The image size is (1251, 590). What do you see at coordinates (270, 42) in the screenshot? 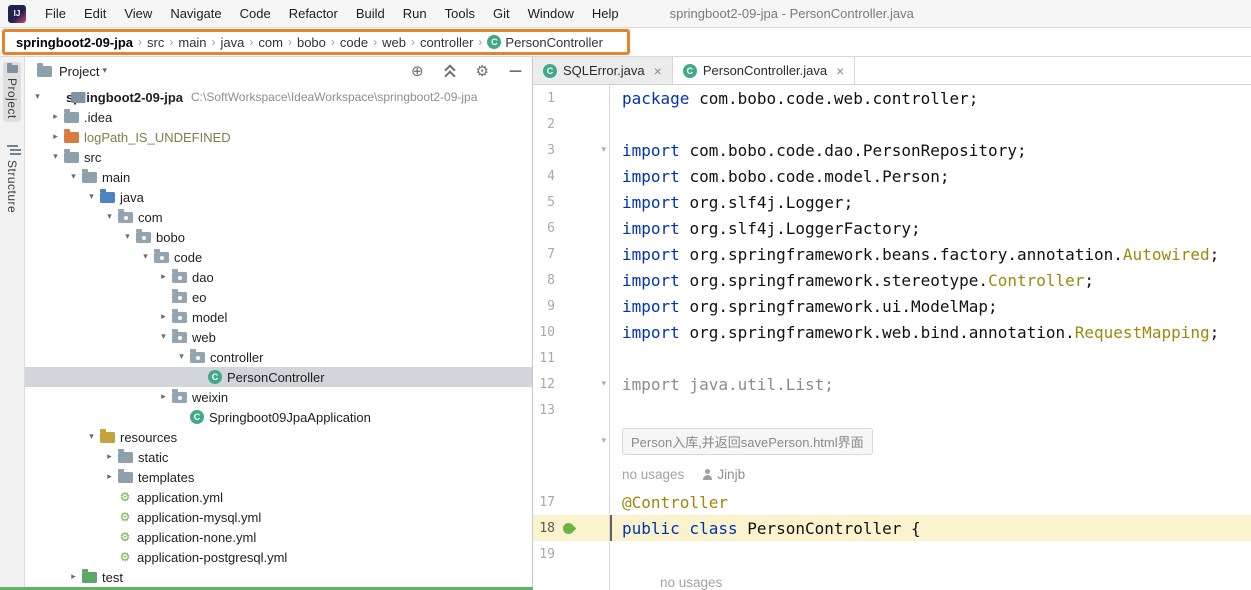
I see `breadcrumb-item-com: com` at bounding box center [270, 42].